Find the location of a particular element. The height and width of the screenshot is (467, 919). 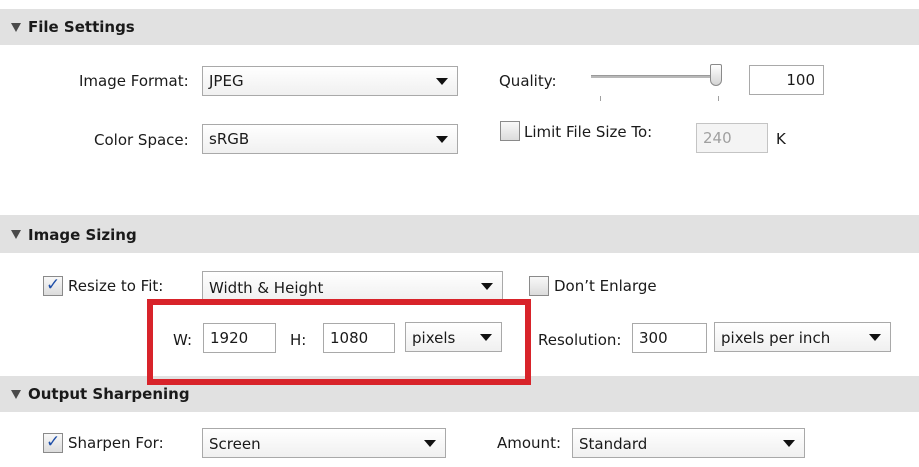

color-space-dropdown: sRGB is located at coordinates (330, 139).